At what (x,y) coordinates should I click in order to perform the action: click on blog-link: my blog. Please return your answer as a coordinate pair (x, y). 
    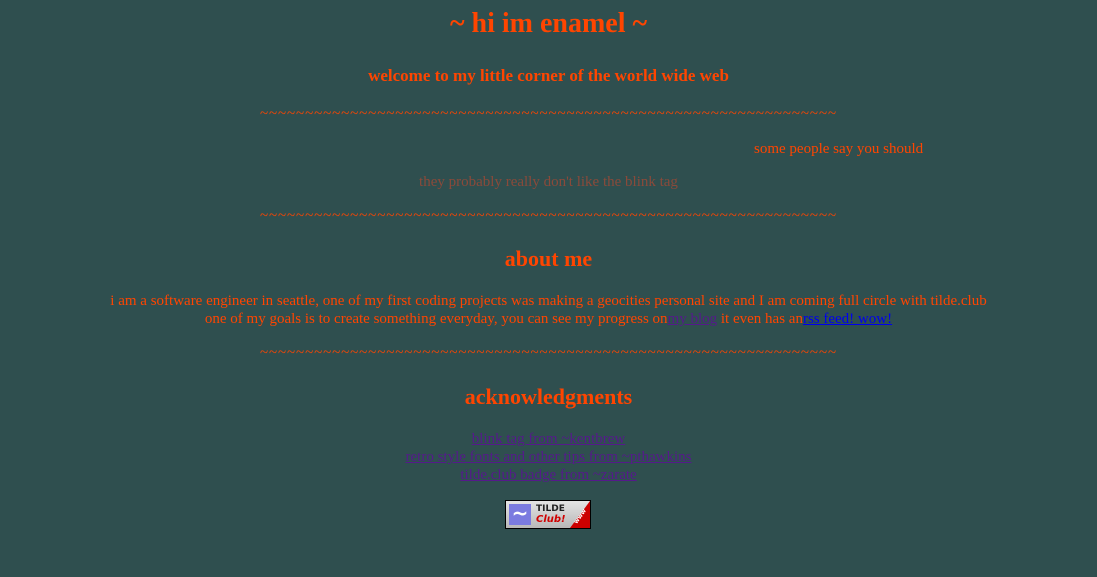
    Looking at the image, I should click on (693, 319).